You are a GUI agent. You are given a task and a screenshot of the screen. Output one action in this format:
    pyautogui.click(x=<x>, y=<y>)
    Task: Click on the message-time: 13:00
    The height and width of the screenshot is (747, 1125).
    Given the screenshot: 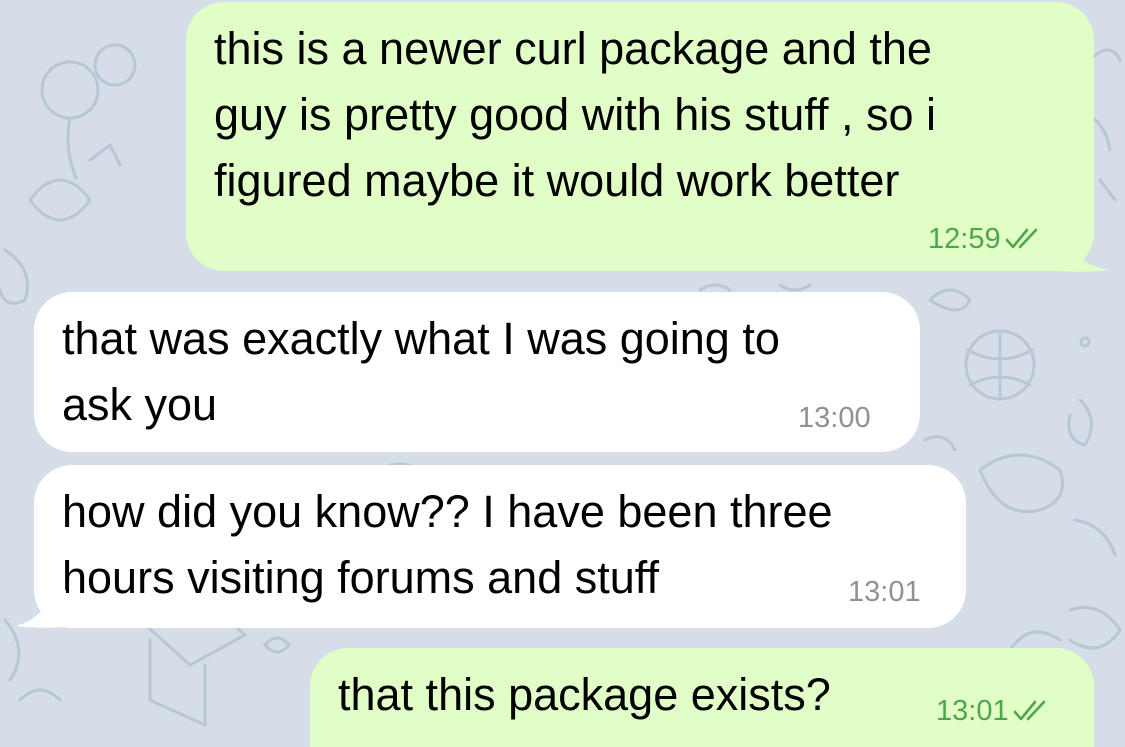 What is the action you would take?
    pyautogui.click(x=834, y=418)
    